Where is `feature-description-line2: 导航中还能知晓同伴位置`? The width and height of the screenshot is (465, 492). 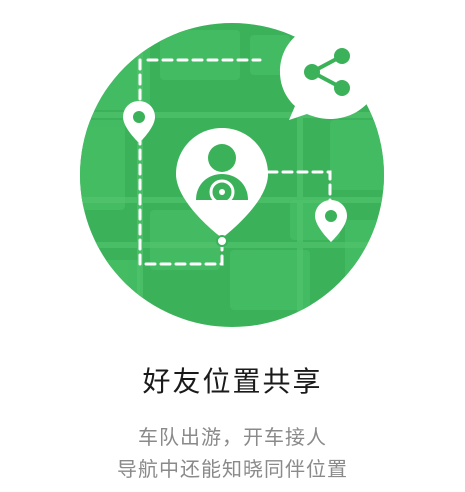 feature-description-line2: 导航中还能知晓同伴位置 is located at coordinates (232, 469).